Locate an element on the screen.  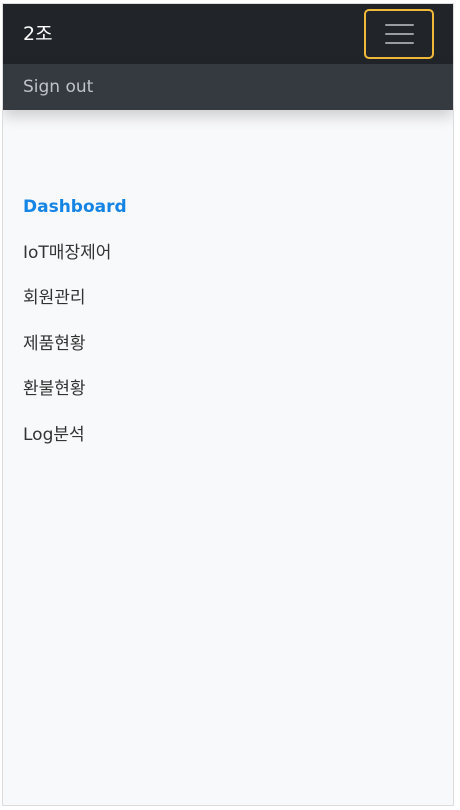
sidebar-link-log-analysis: Log분석 is located at coordinates (228, 443).